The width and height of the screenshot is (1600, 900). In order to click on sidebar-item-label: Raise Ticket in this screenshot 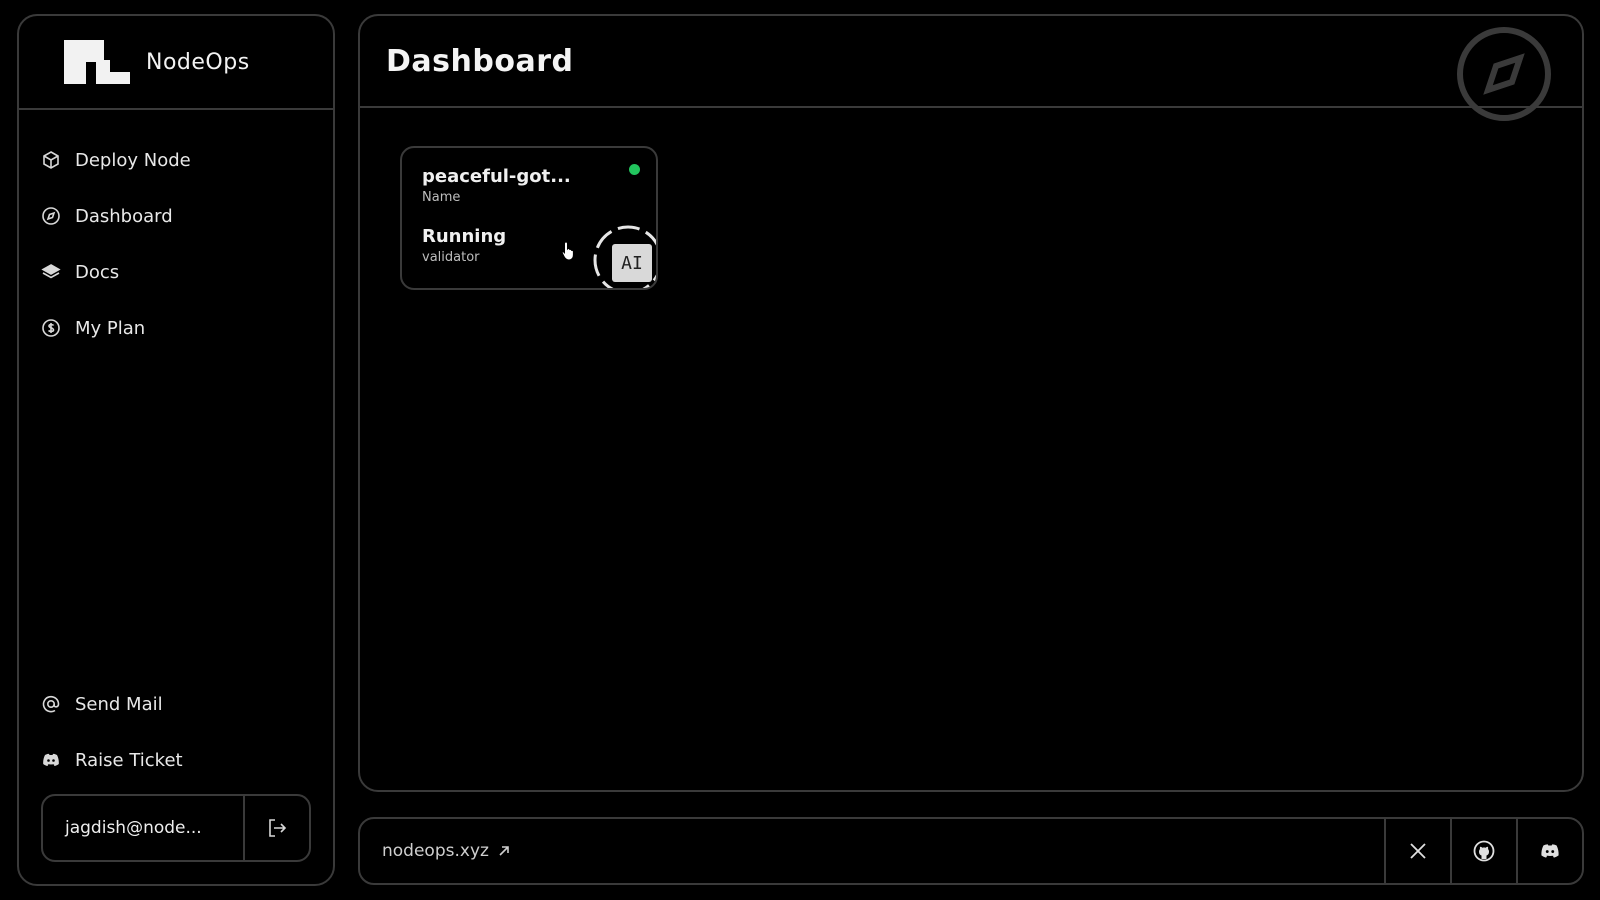, I will do `click(129, 760)`.